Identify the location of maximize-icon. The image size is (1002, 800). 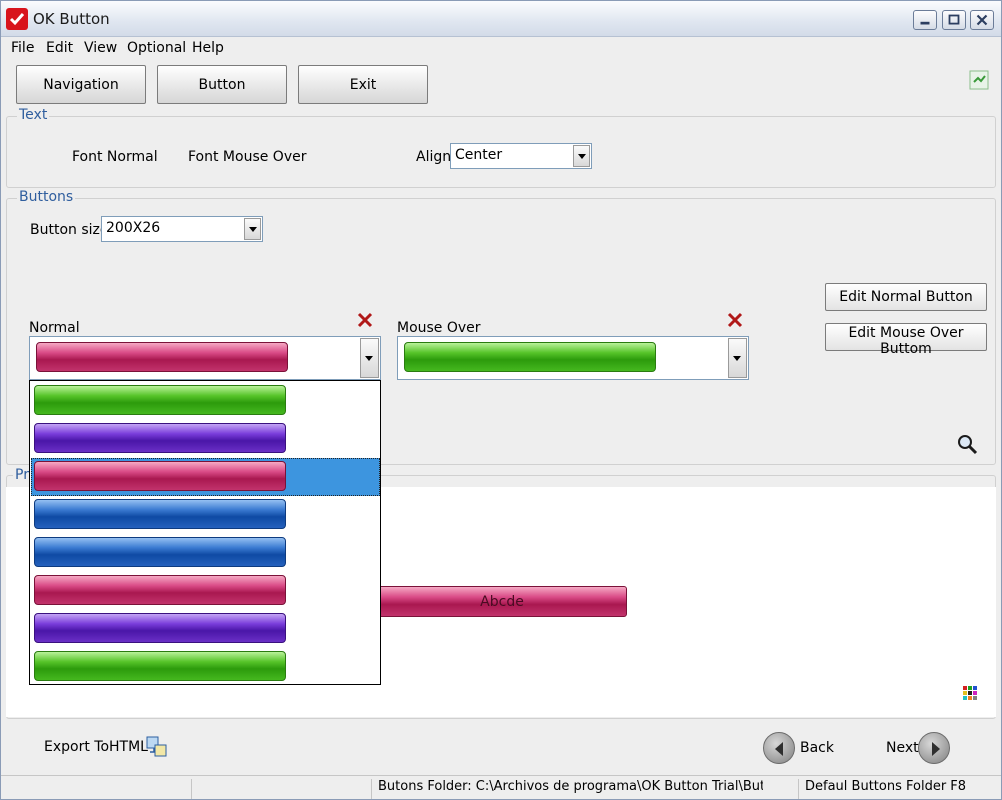
(954, 19).